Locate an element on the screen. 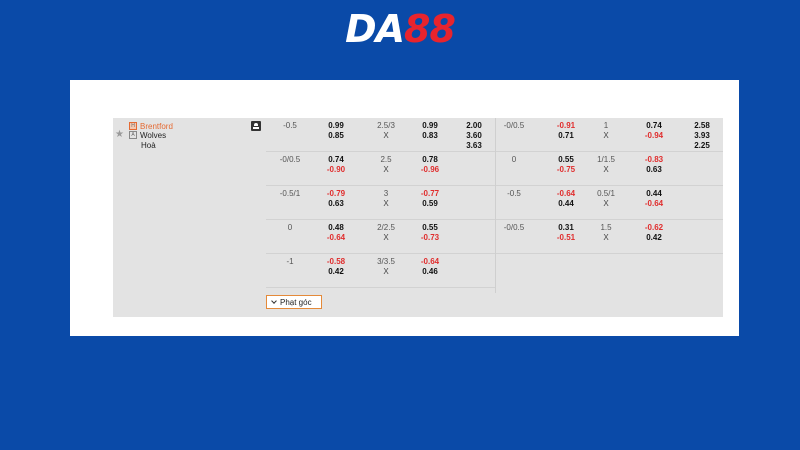 This screenshot has width=800, height=450. over-under-odds: 0.78 -0.96 is located at coordinates (430, 165).